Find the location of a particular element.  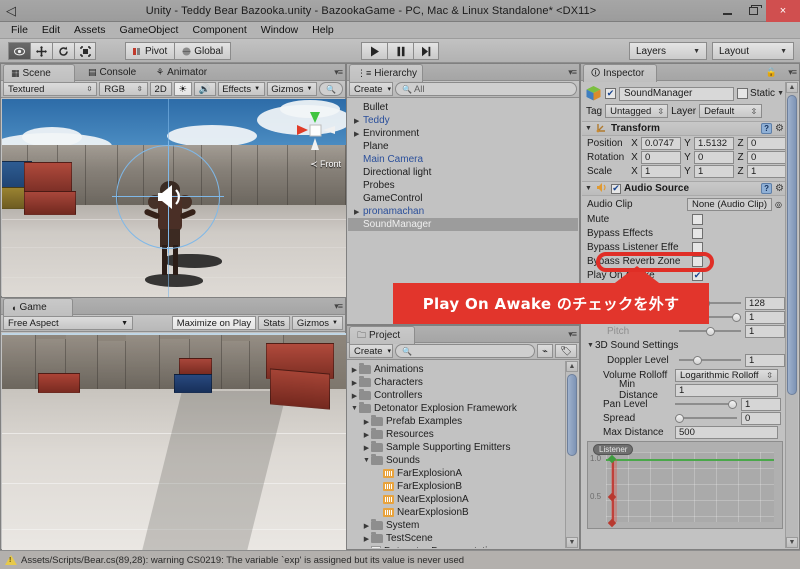

transform-rotation-y-input: 0 is located at coordinates (714, 157).